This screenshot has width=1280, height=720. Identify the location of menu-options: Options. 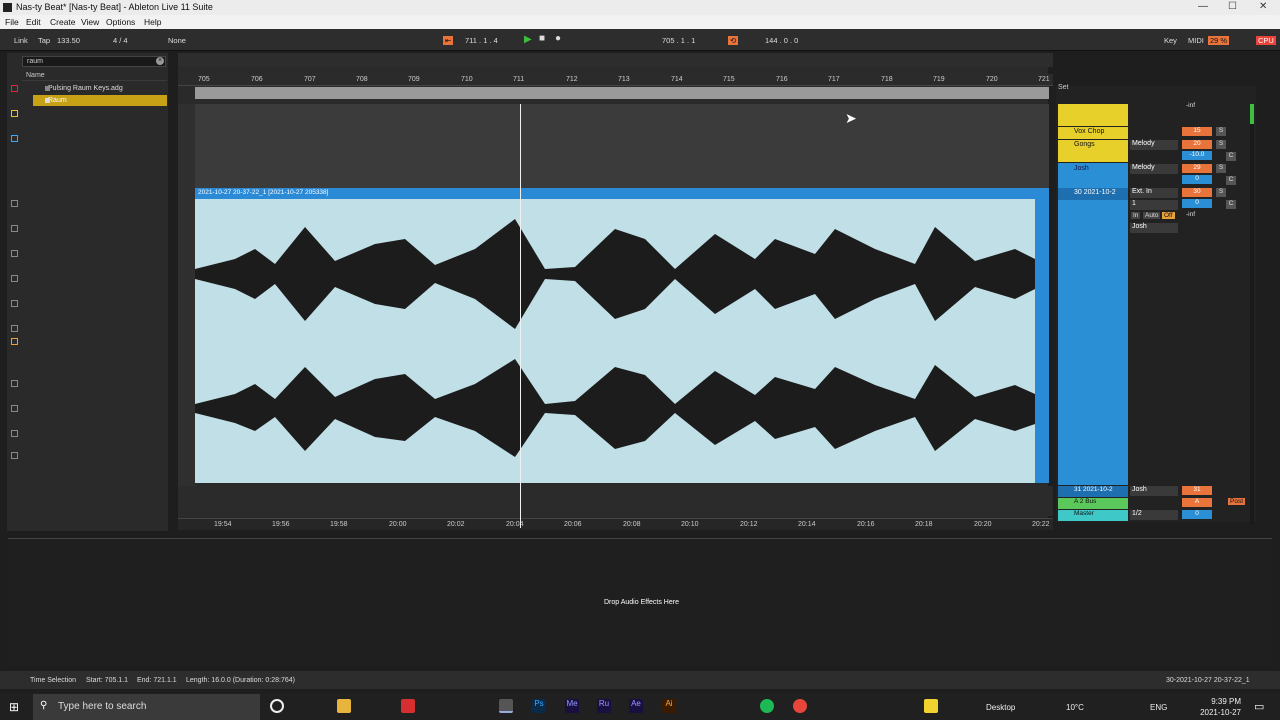
(120, 22).